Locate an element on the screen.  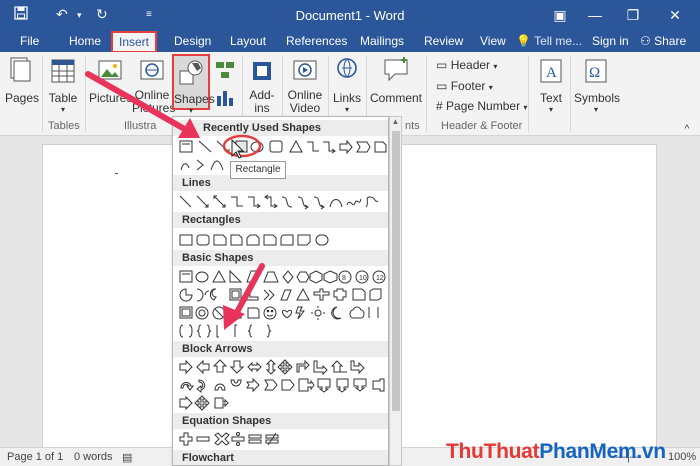
section-recent: Recently Used Shapes is located at coordinates (280, 128).